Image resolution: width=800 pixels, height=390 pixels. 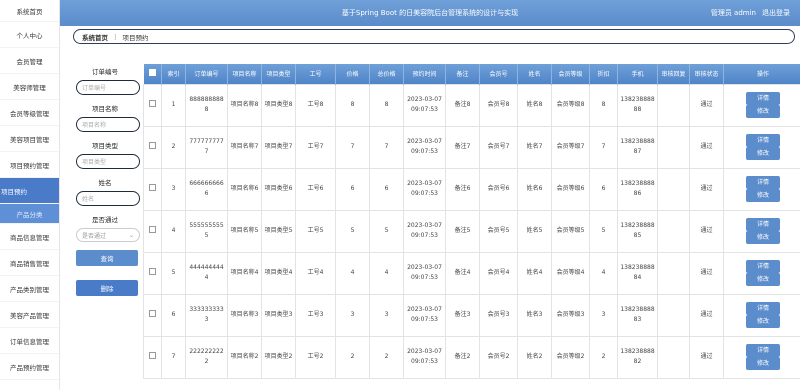 What do you see at coordinates (244, 189) in the screenshot?
I see `cell-name: 项目名称6` at bounding box center [244, 189].